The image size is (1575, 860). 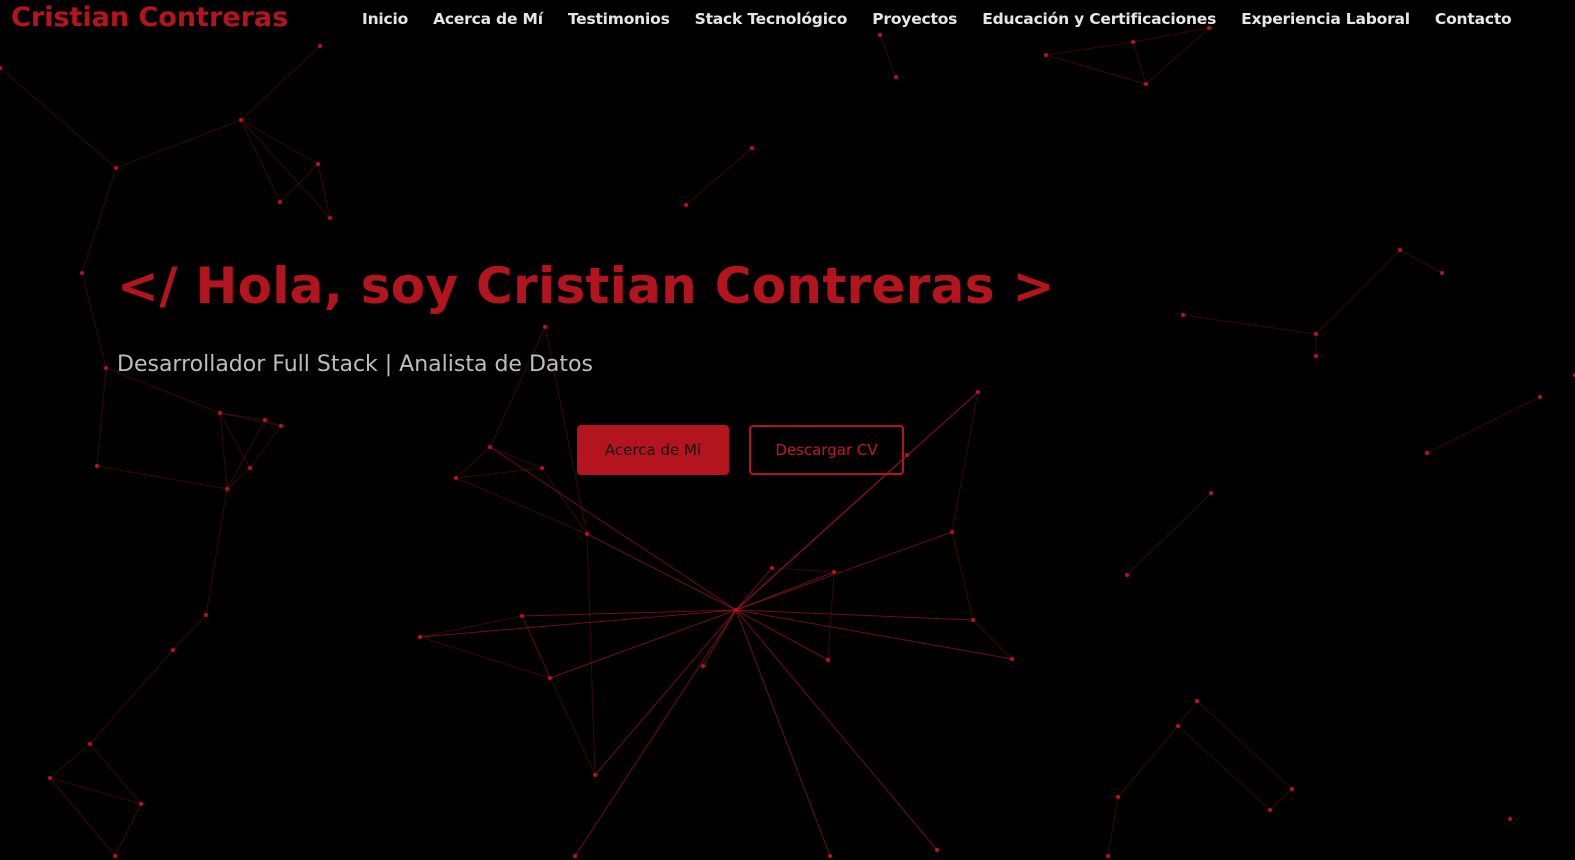 What do you see at coordinates (653, 450) in the screenshot?
I see `about-me-button: Acerca de Mí` at bounding box center [653, 450].